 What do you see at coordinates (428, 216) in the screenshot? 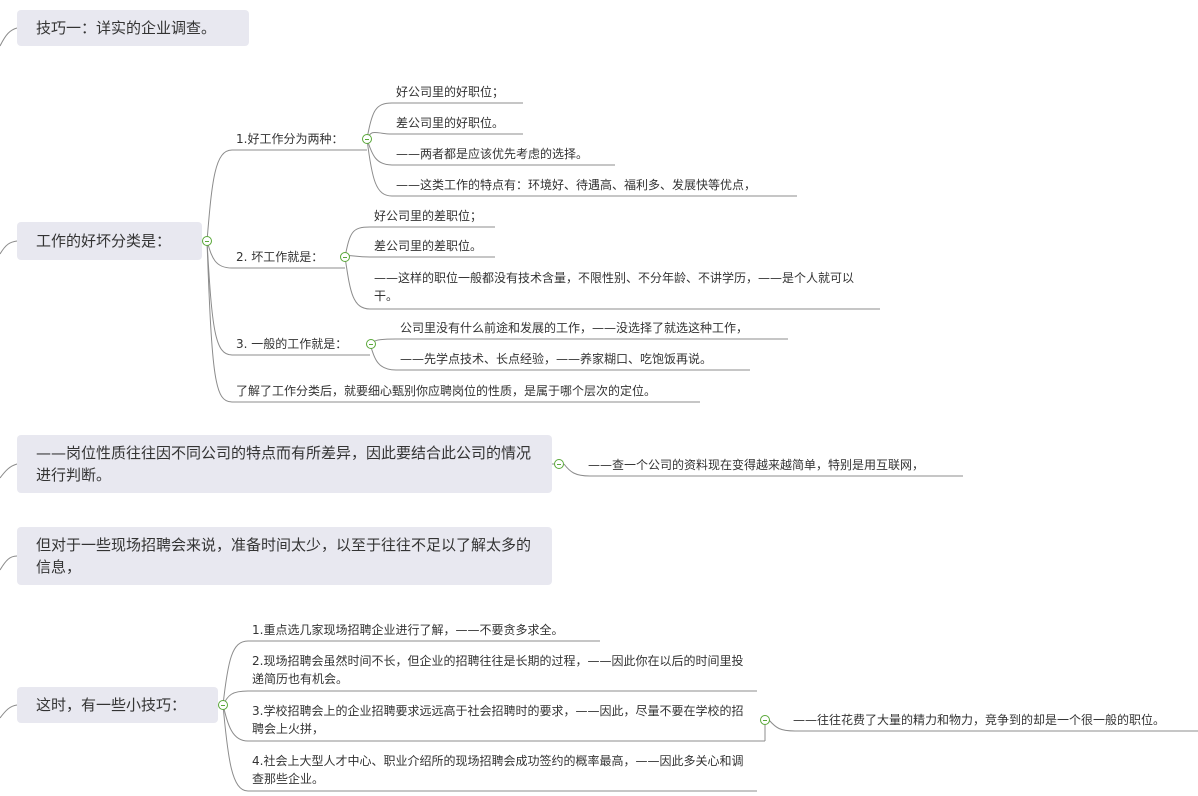
I see `bad-job-item: 好公司里的差职位；` at bounding box center [428, 216].